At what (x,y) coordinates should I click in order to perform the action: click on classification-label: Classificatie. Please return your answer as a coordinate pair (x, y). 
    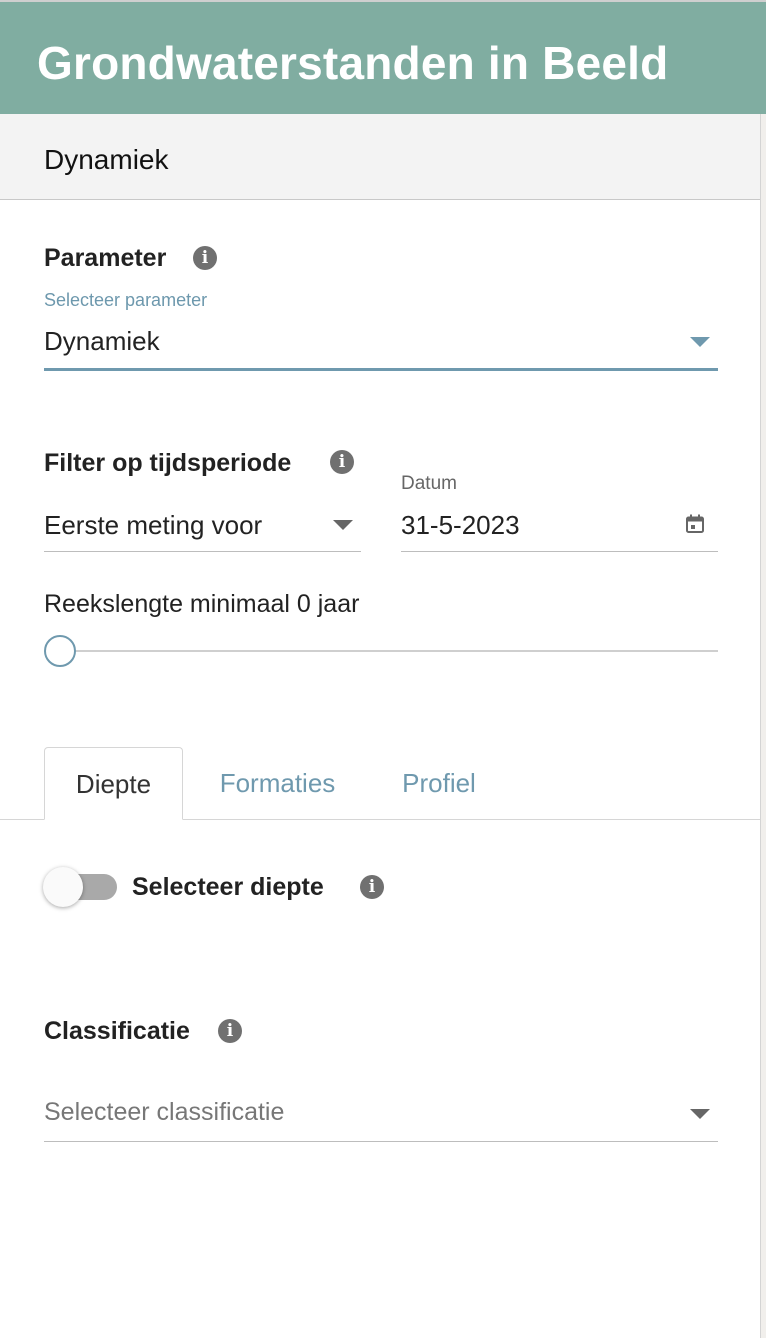
    Looking at the image, I should click on (117, 1031).